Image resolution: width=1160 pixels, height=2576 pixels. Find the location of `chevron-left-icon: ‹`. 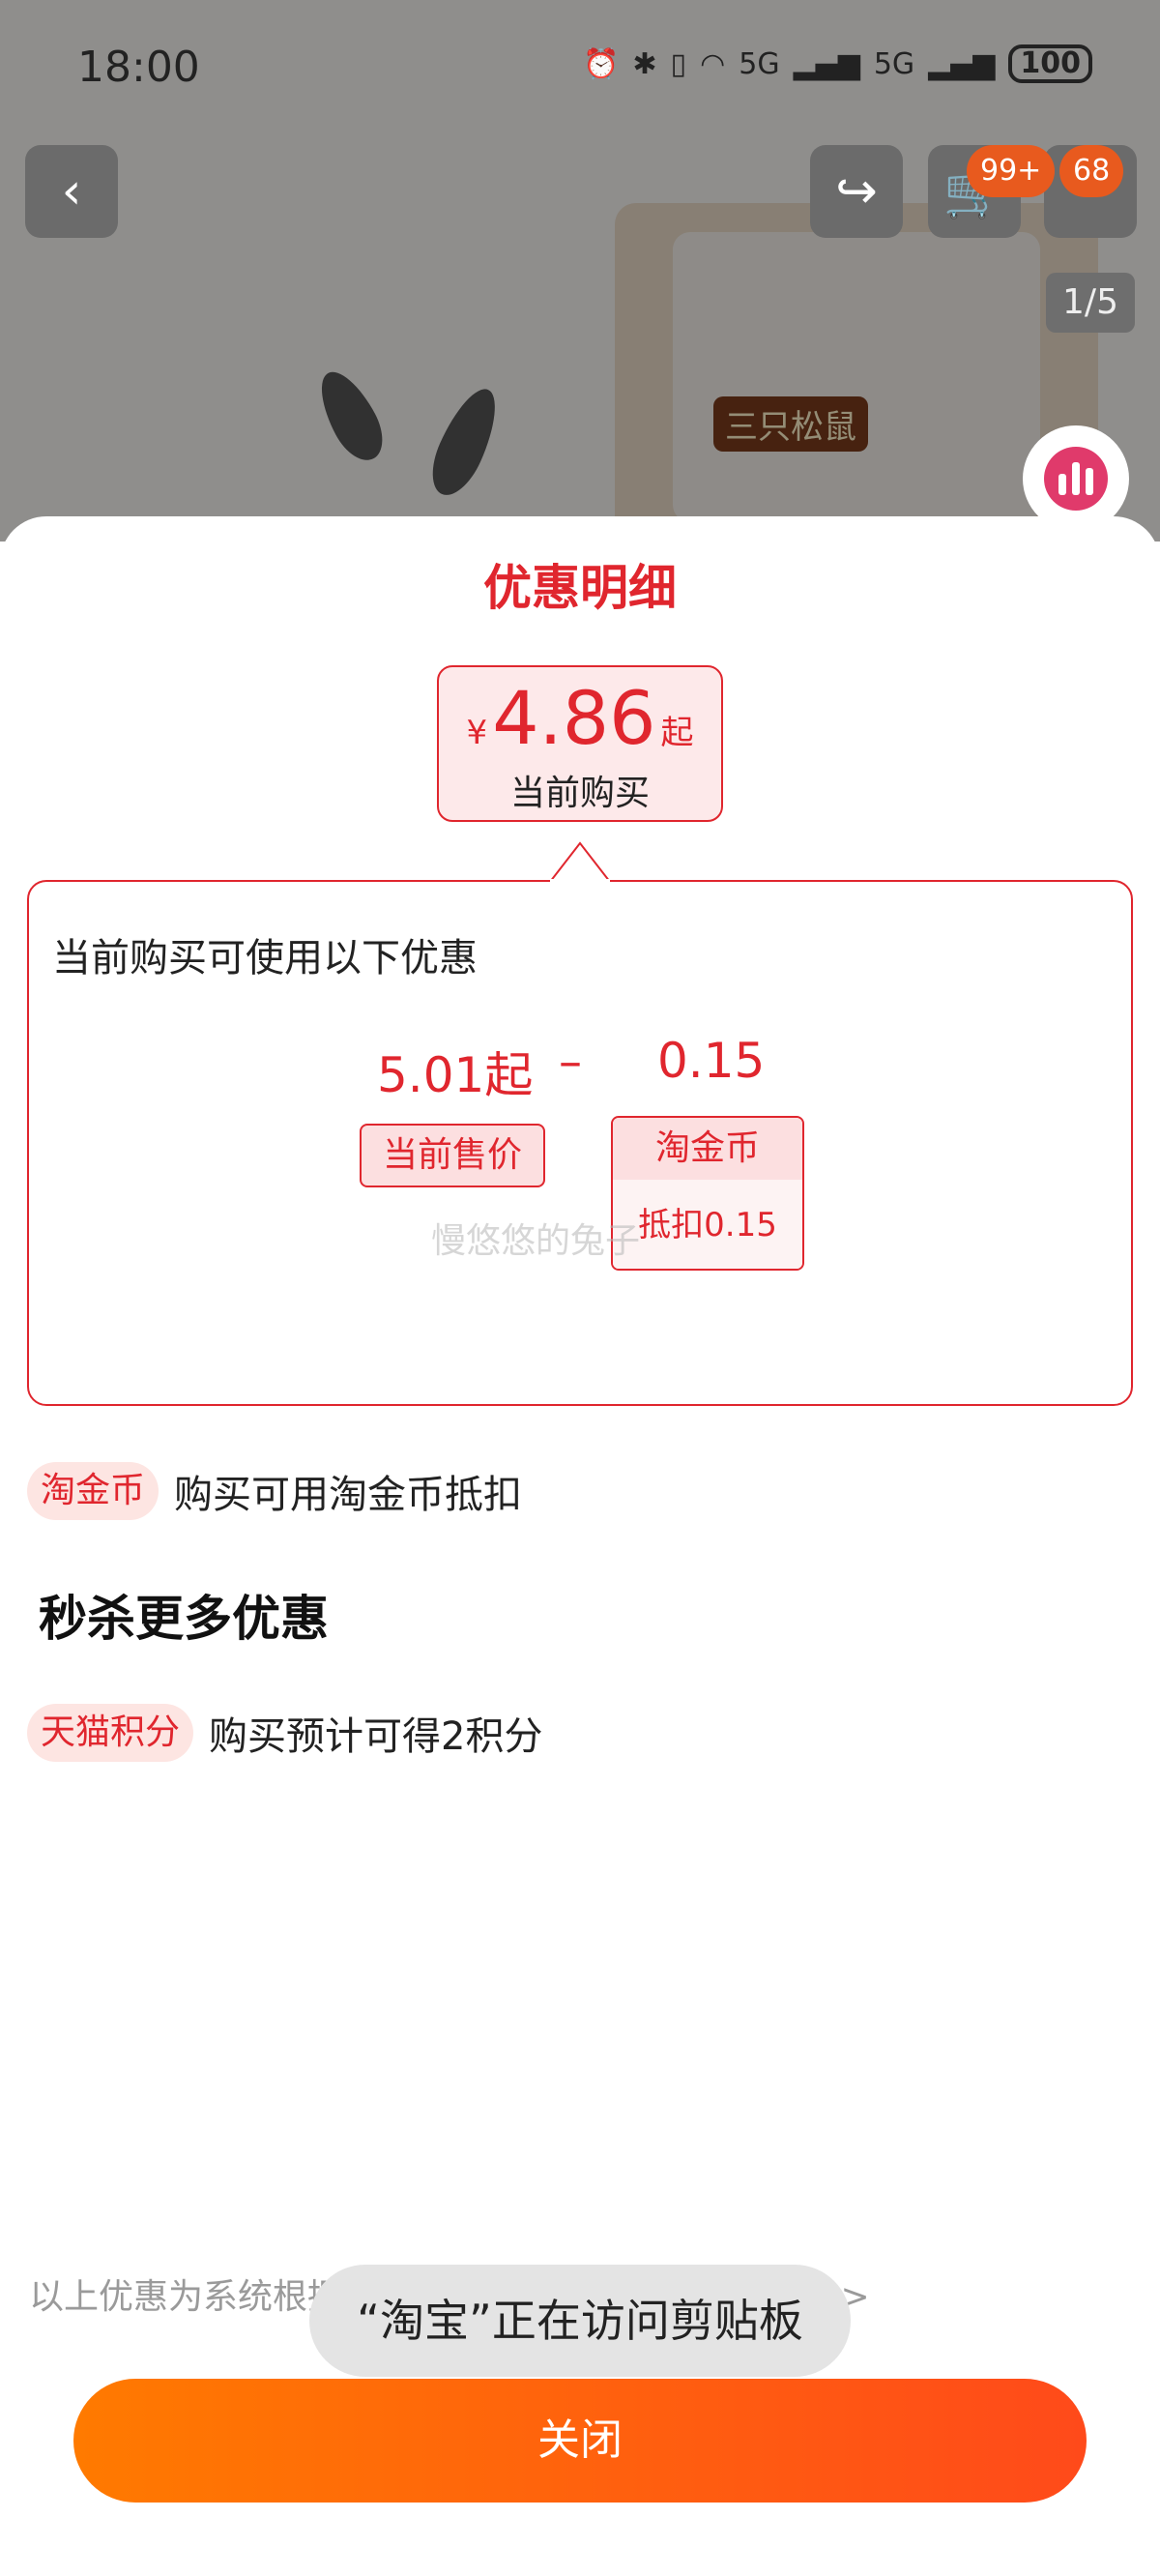

chevron-left-icon: ‹ is located at coordinates (71, 191).